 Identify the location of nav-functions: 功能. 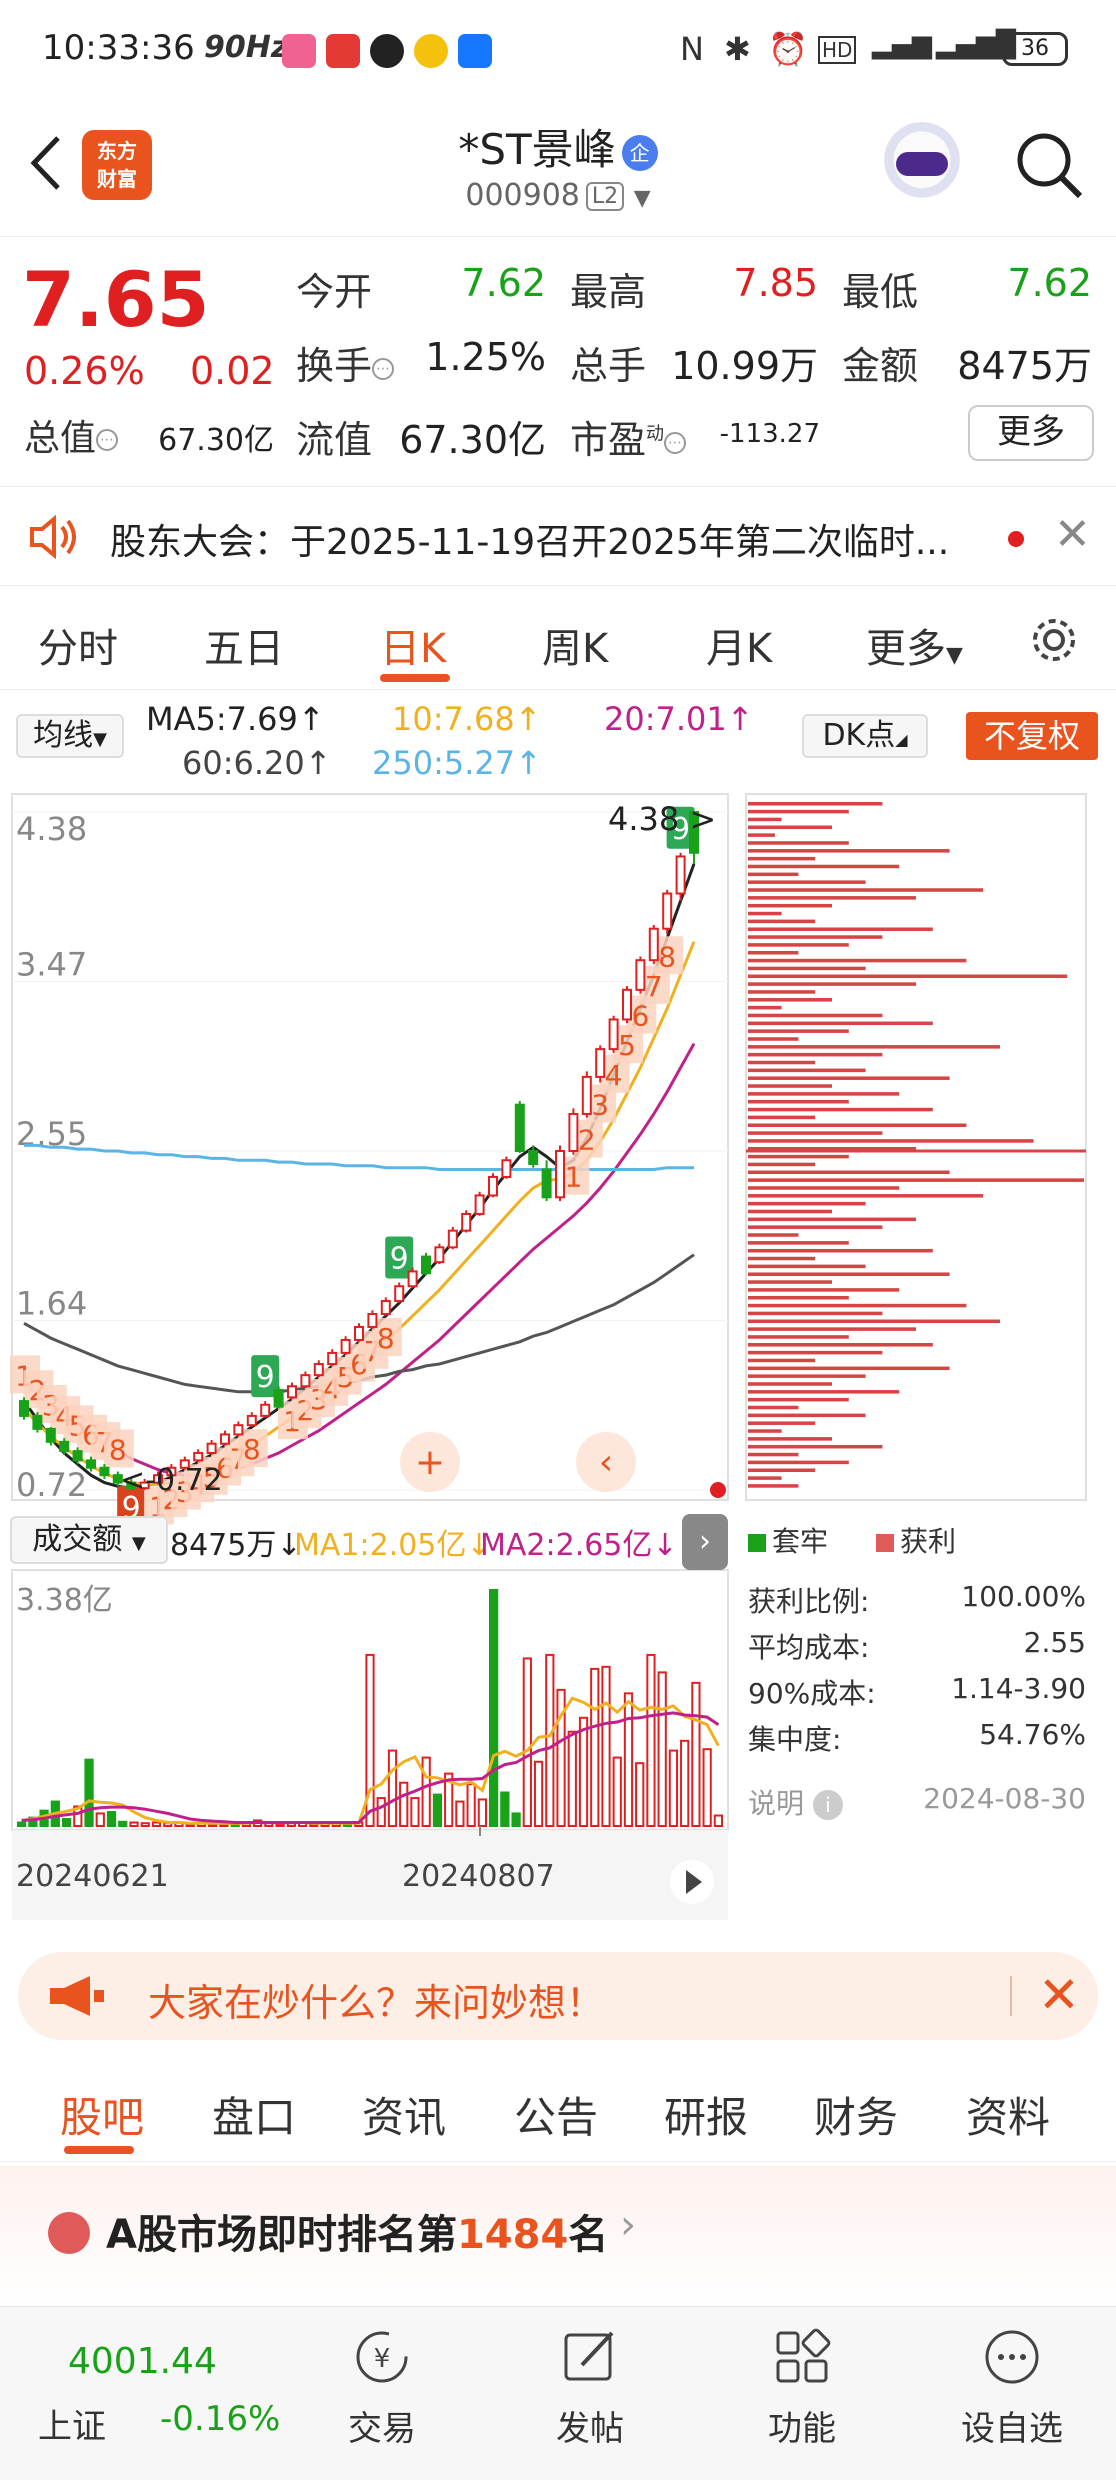
(802, 2397).